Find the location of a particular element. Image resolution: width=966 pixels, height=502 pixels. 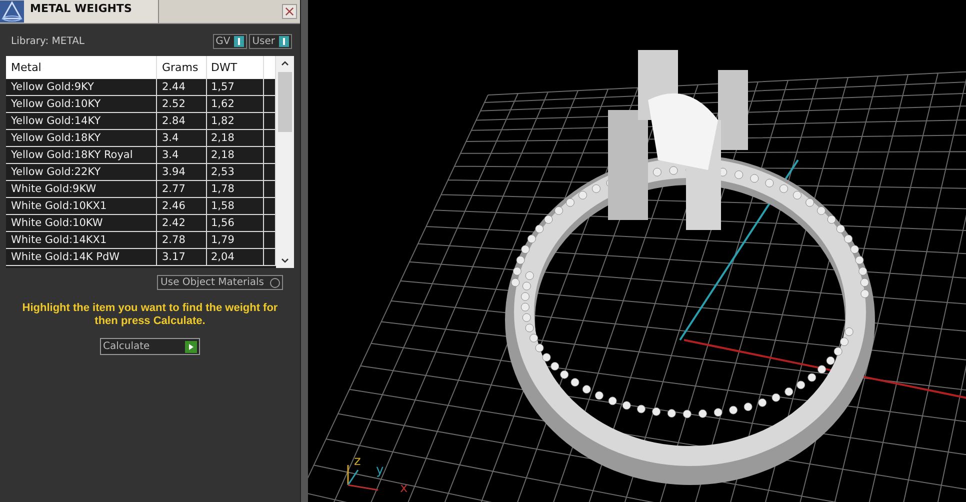

table-cell: 3.17 is located at coordinates (182, 257).